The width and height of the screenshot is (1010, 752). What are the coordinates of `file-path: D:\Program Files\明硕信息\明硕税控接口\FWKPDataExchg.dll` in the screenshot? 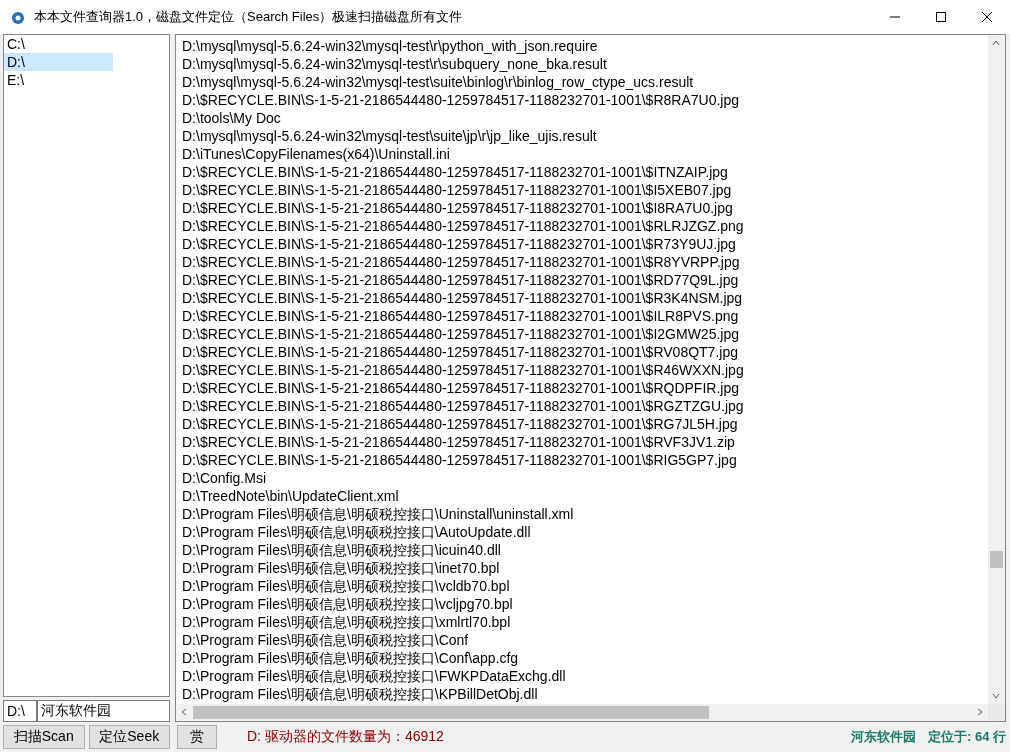 It's located at (585, 676).